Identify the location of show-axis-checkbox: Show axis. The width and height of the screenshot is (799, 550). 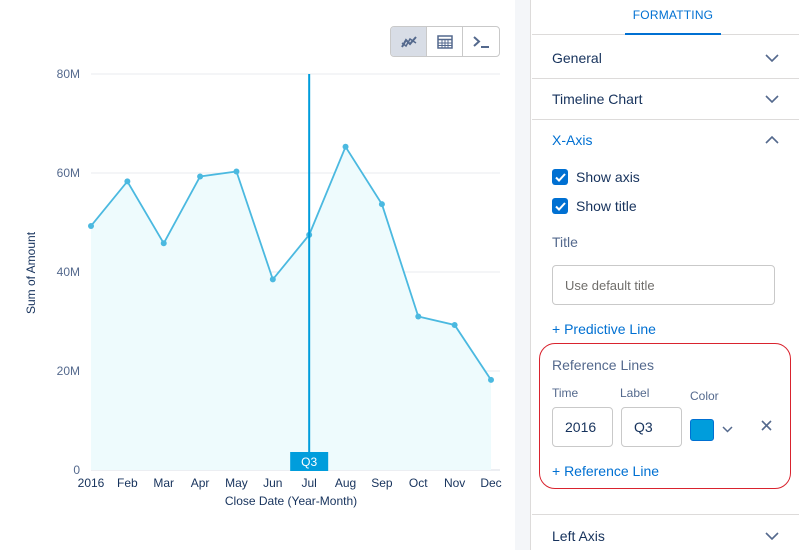
(596, 177).